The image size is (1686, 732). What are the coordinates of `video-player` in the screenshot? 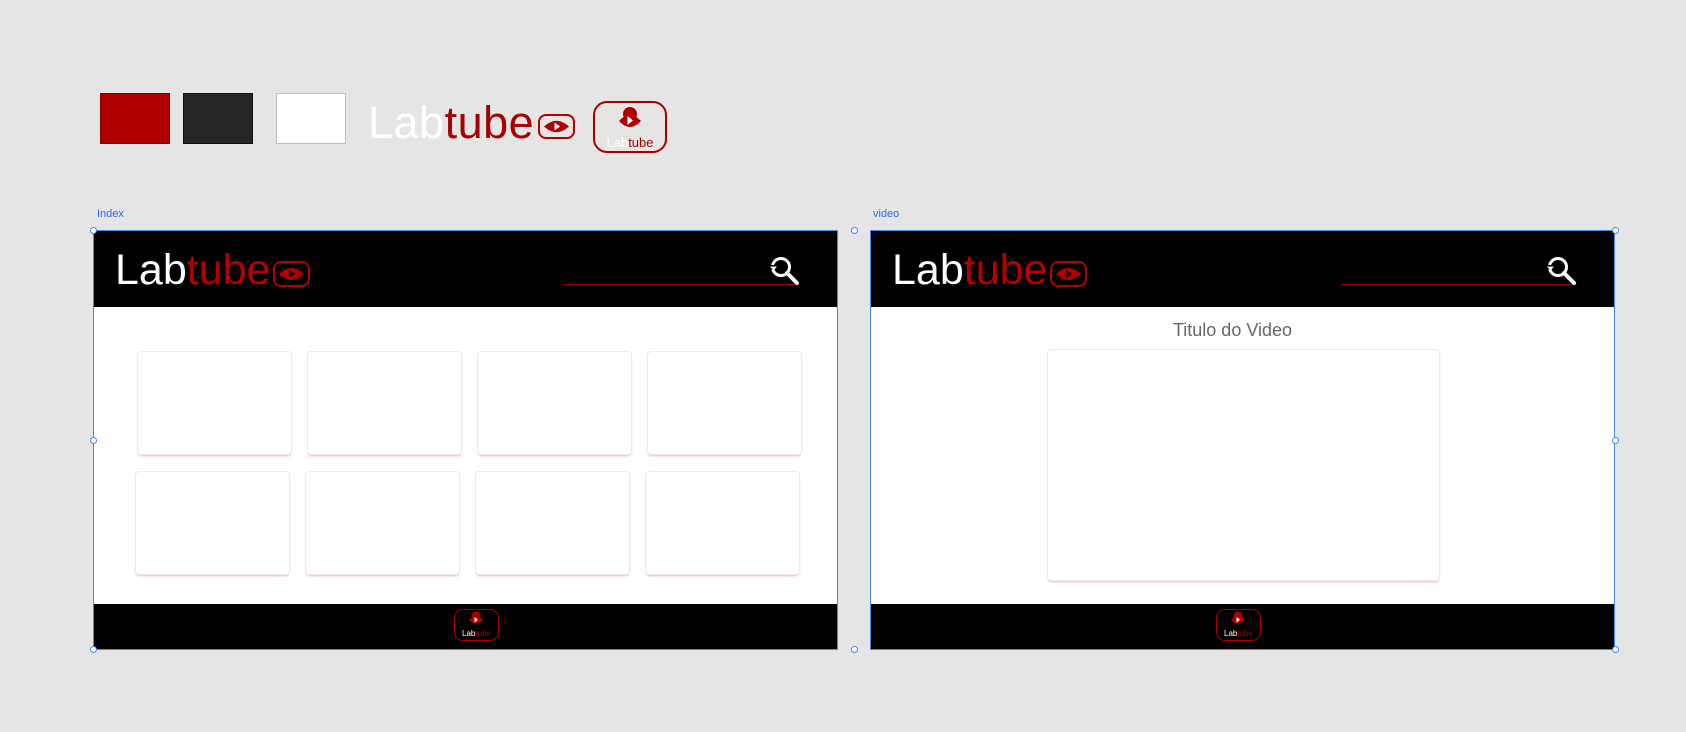 It's located at (1243, 465).